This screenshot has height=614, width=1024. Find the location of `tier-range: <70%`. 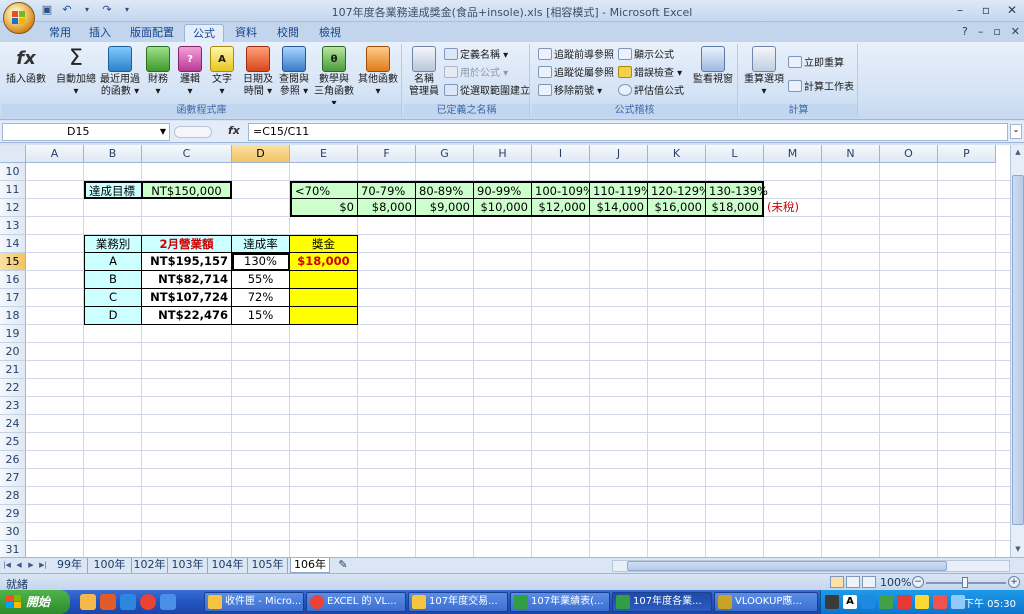

tier-range: <70% is located at coordinates (324, 190).